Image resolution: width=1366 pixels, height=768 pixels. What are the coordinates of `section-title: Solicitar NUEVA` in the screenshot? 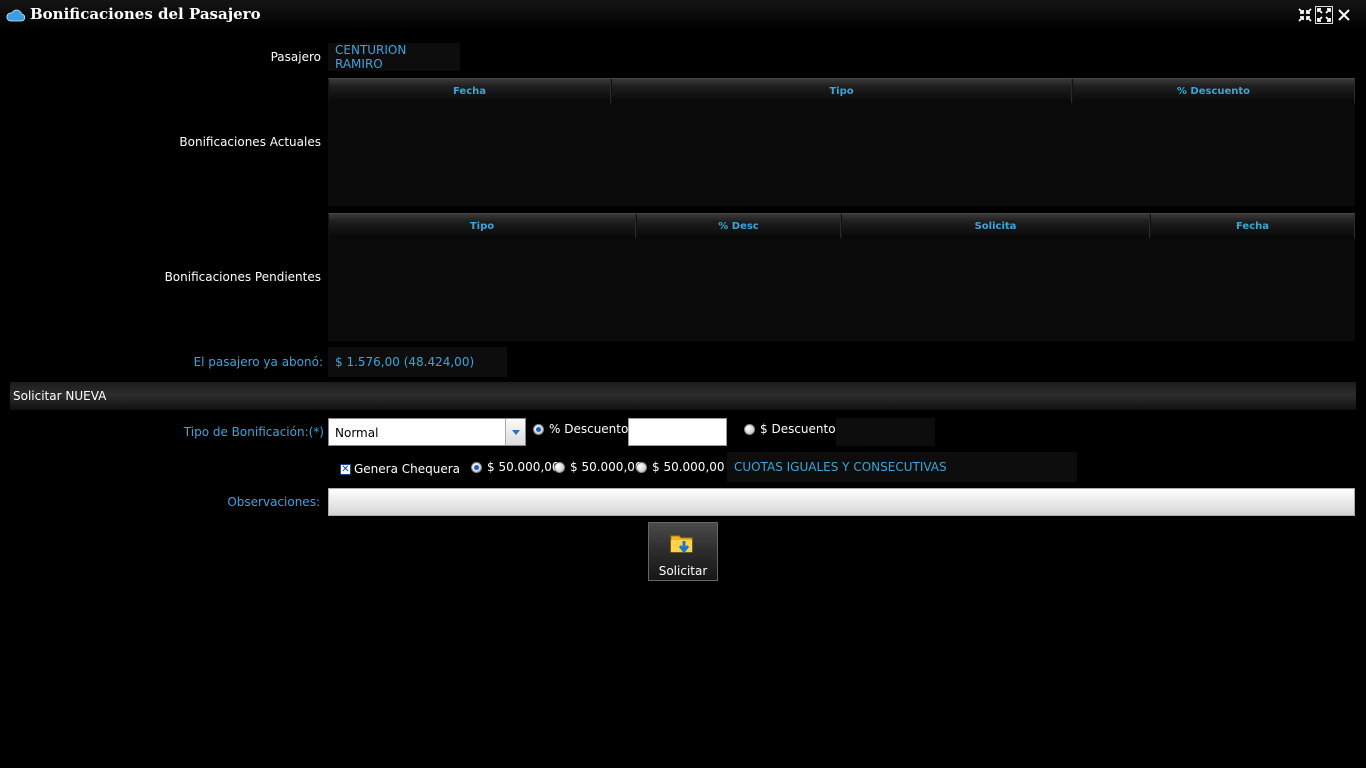 It's located at (60, 396).